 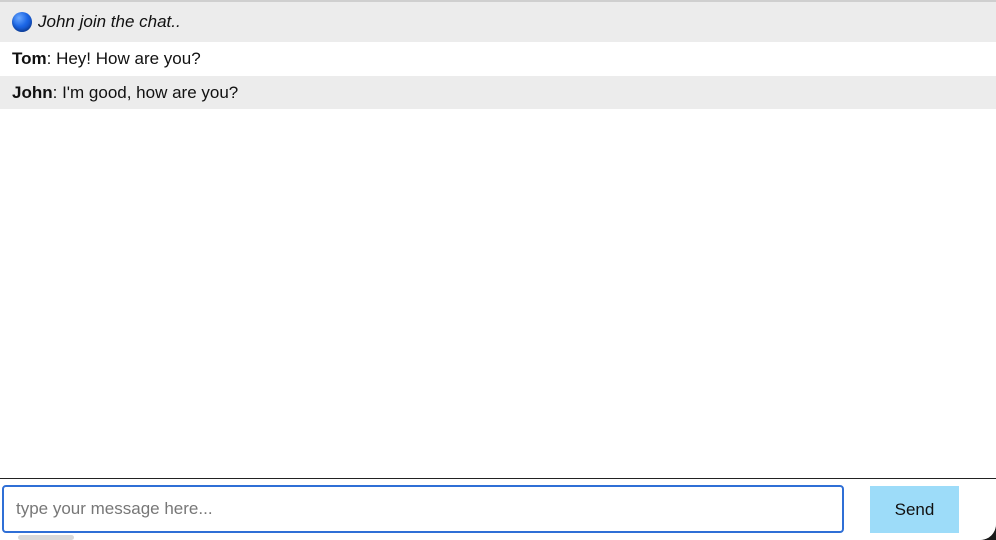 I want to click on message-text: I'm good, how are you?, so click(x=150, y=92).